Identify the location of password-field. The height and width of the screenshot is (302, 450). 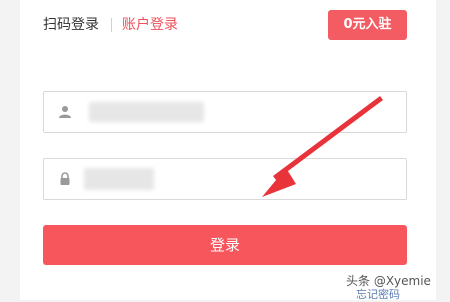
(225, 179).